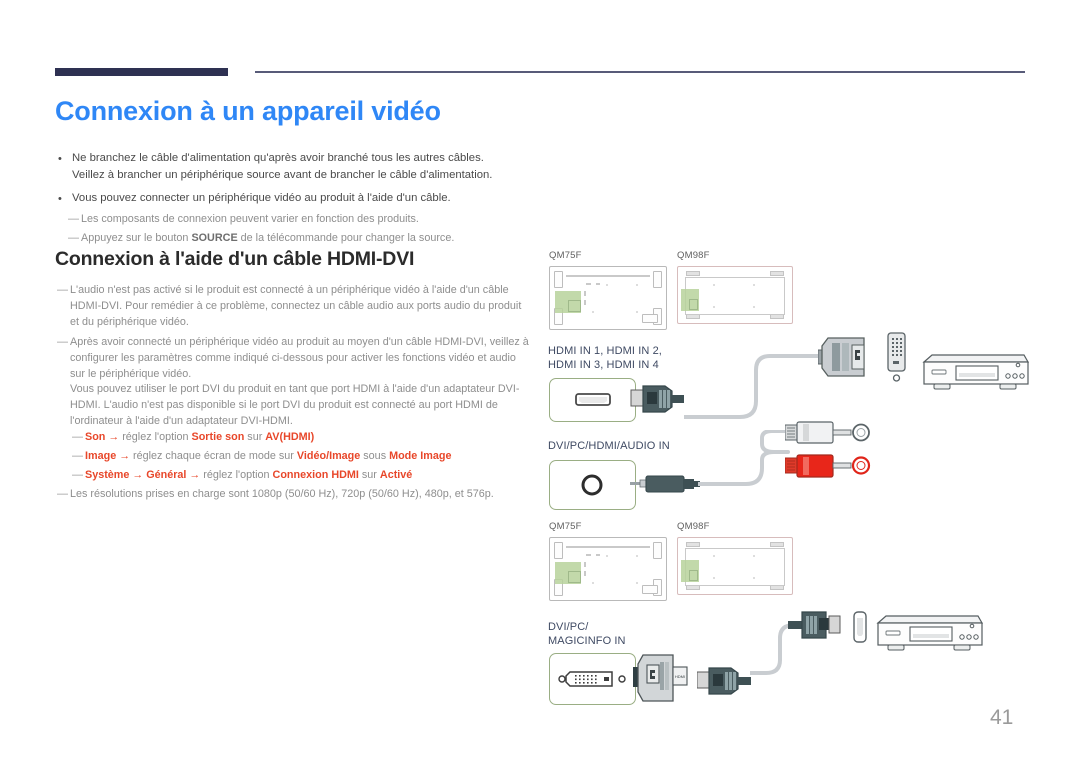 The height and width of the screenshot is (763, 1080). What do you see at coordinates (608, 547) in the screenshot?
I see `panel-rail` at bounding box center [608, 547].